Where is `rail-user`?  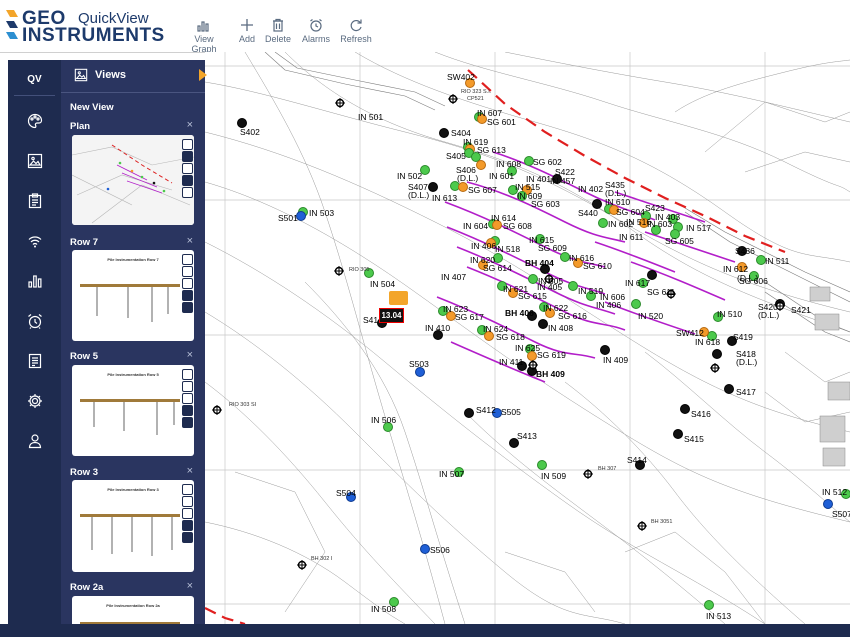 rail-user is located at coordinates (34, 441).